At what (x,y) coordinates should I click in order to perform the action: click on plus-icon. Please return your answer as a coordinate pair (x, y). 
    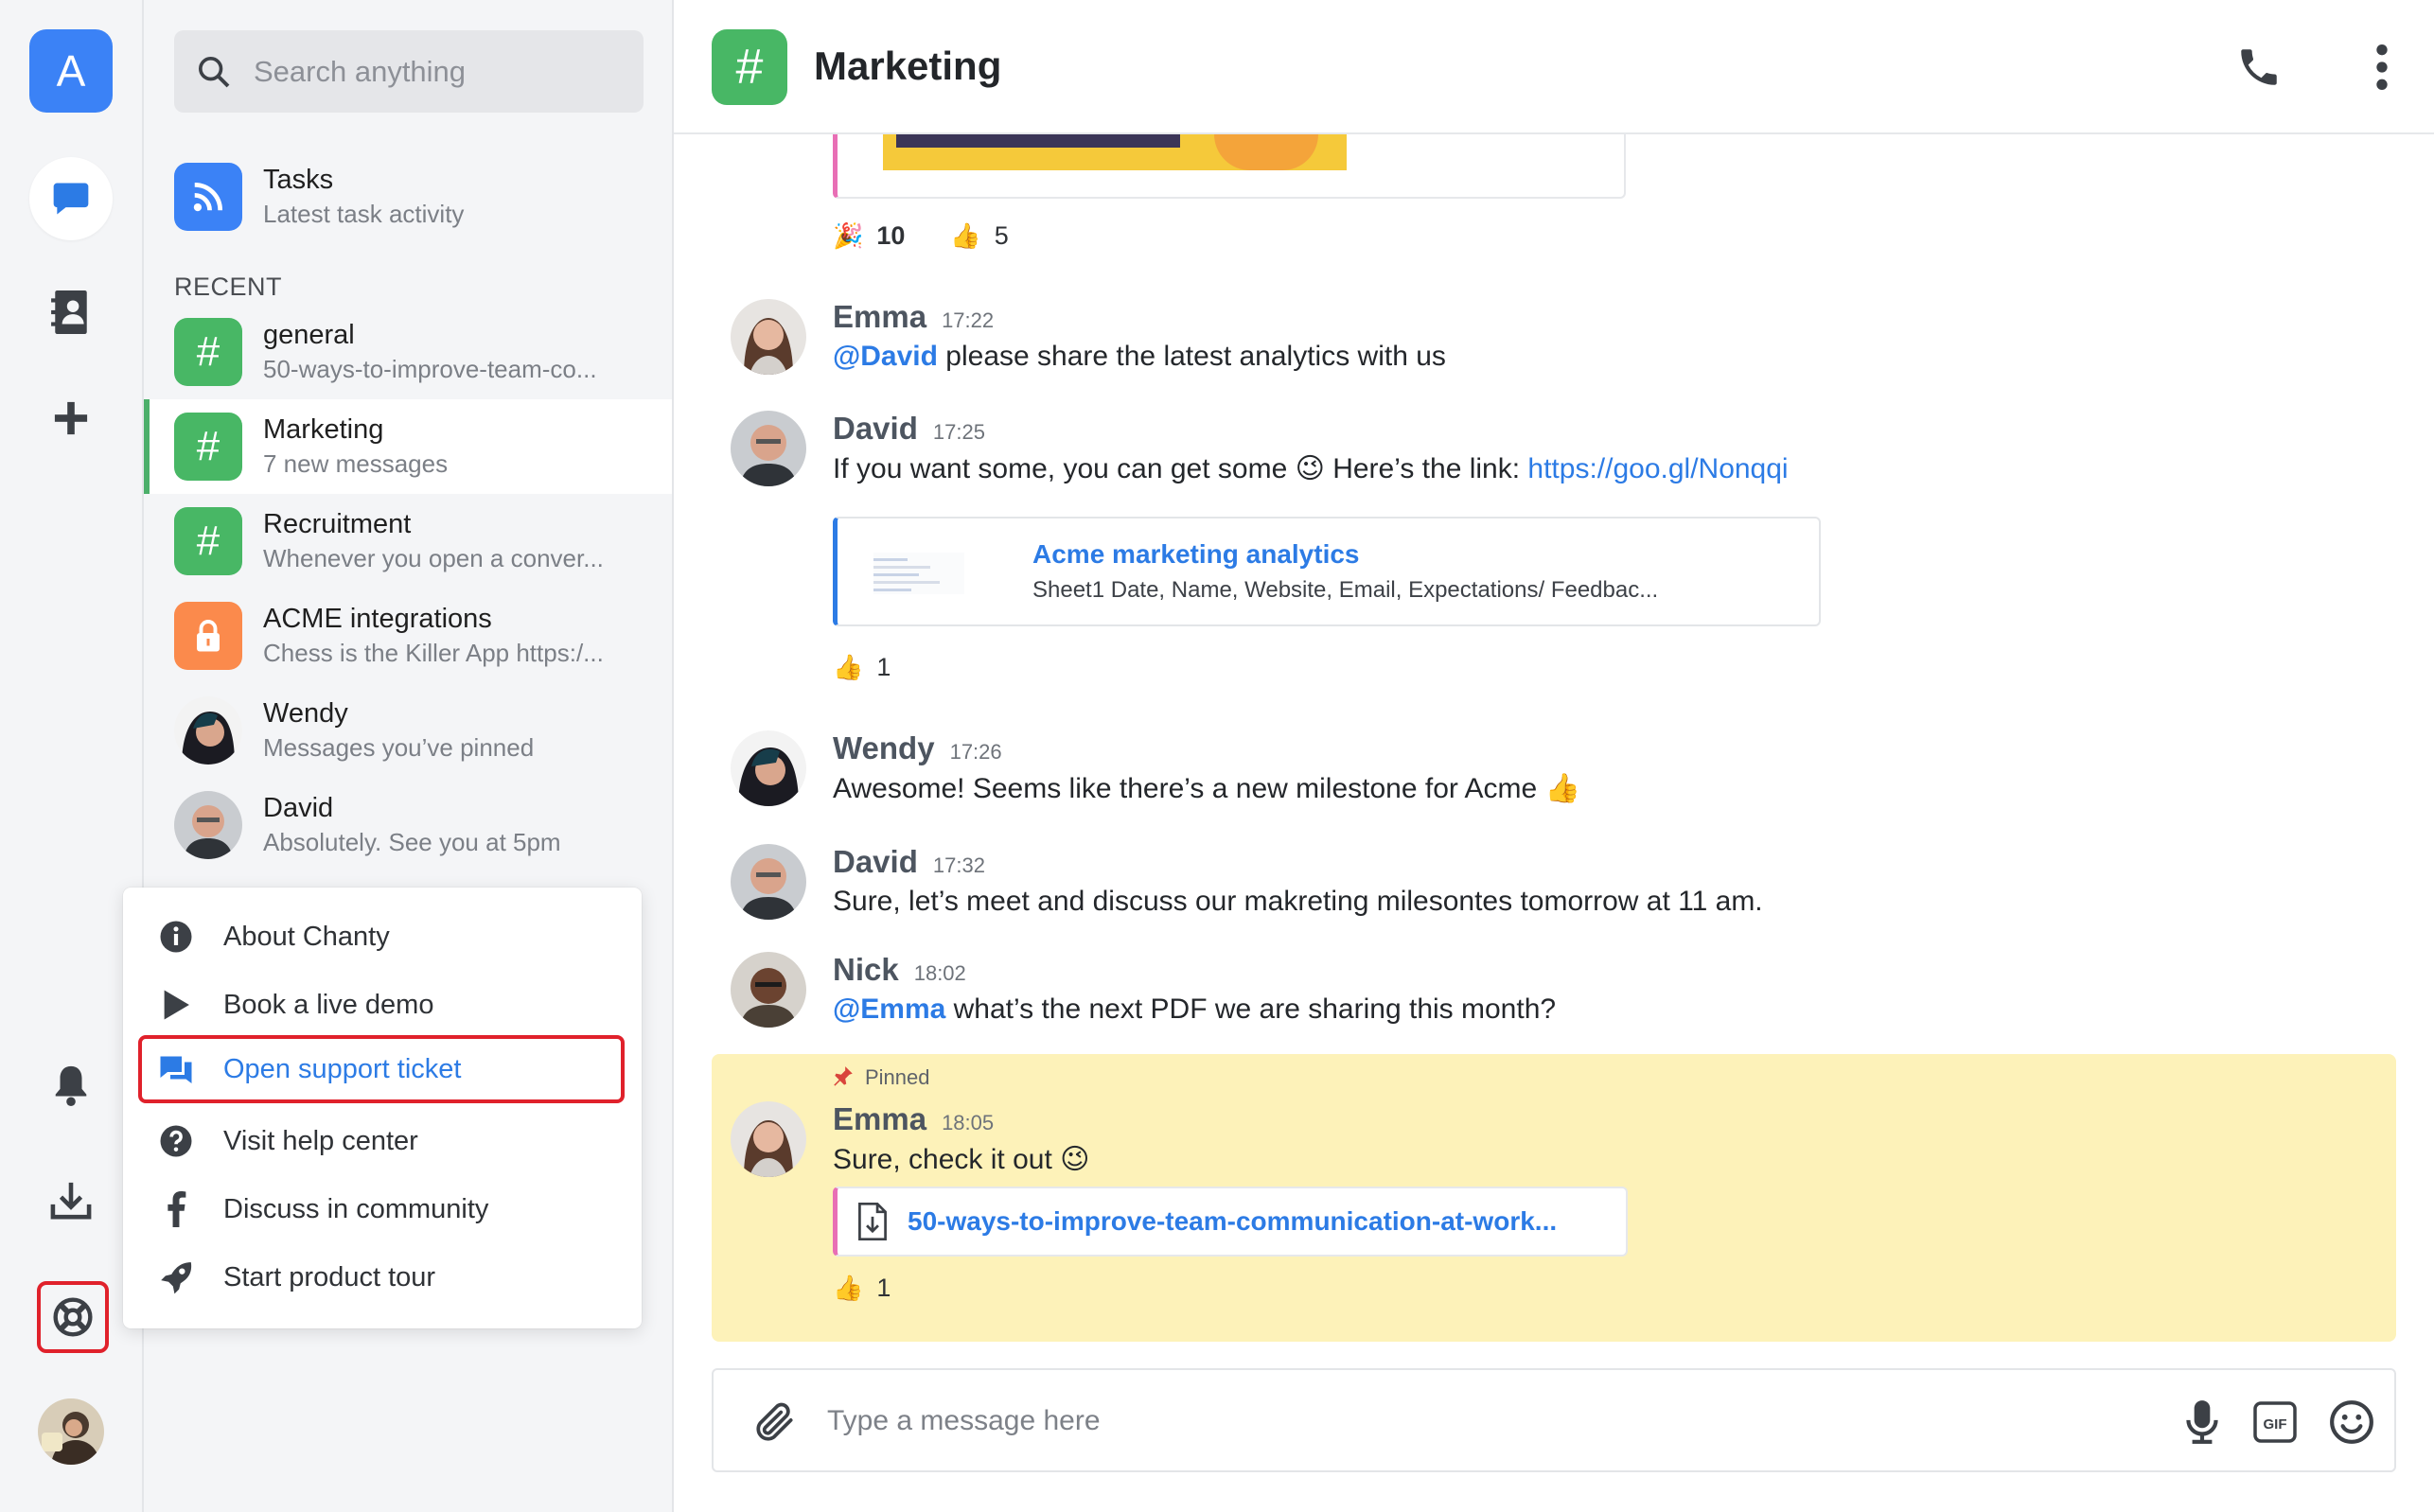
    Looking at the image, I should click on (71, 418).